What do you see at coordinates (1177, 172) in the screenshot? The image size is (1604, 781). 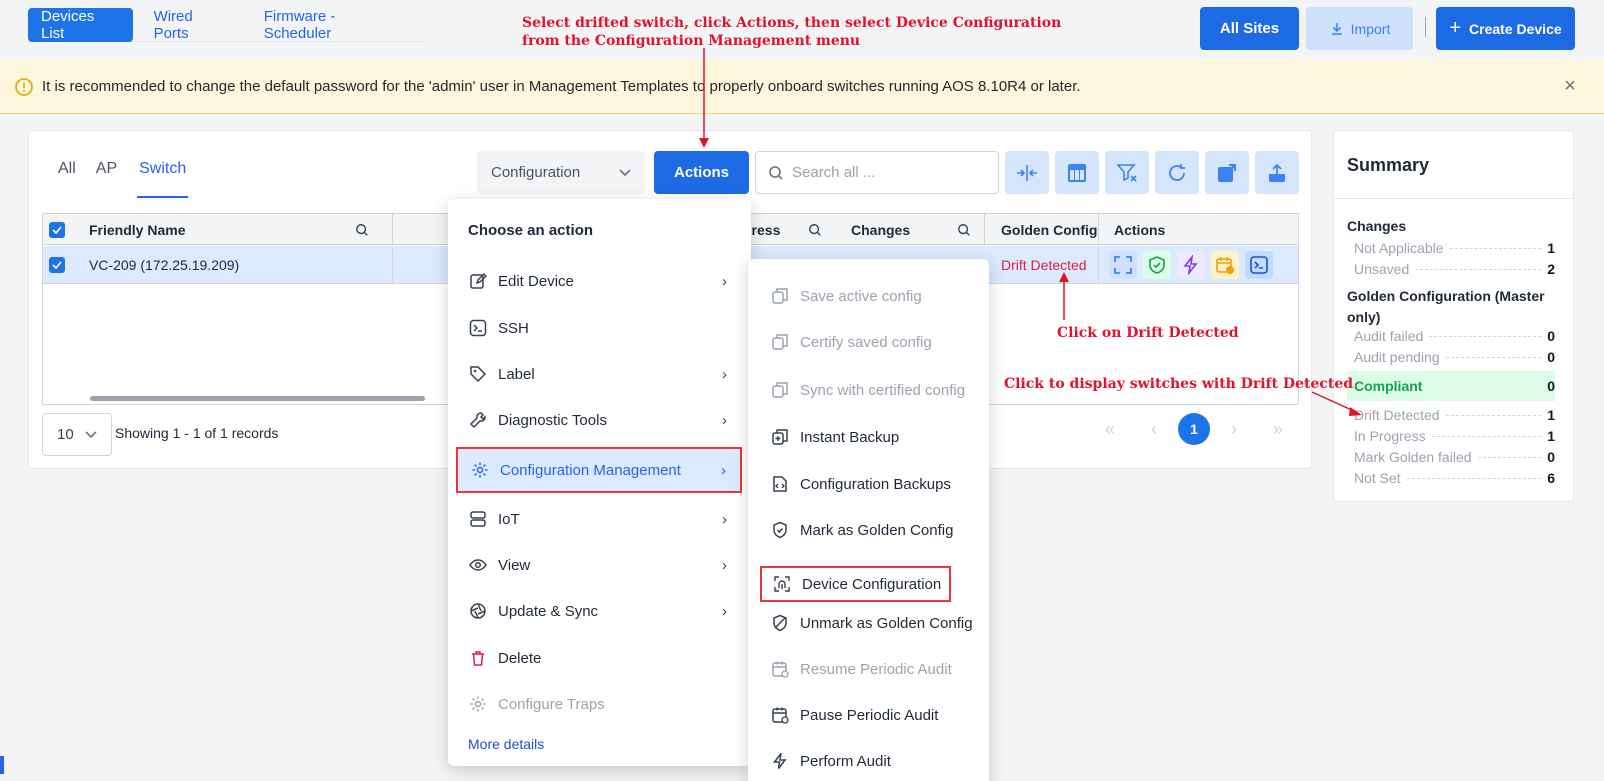 I see `refresh-icon` at bounding box center [1177, 172].